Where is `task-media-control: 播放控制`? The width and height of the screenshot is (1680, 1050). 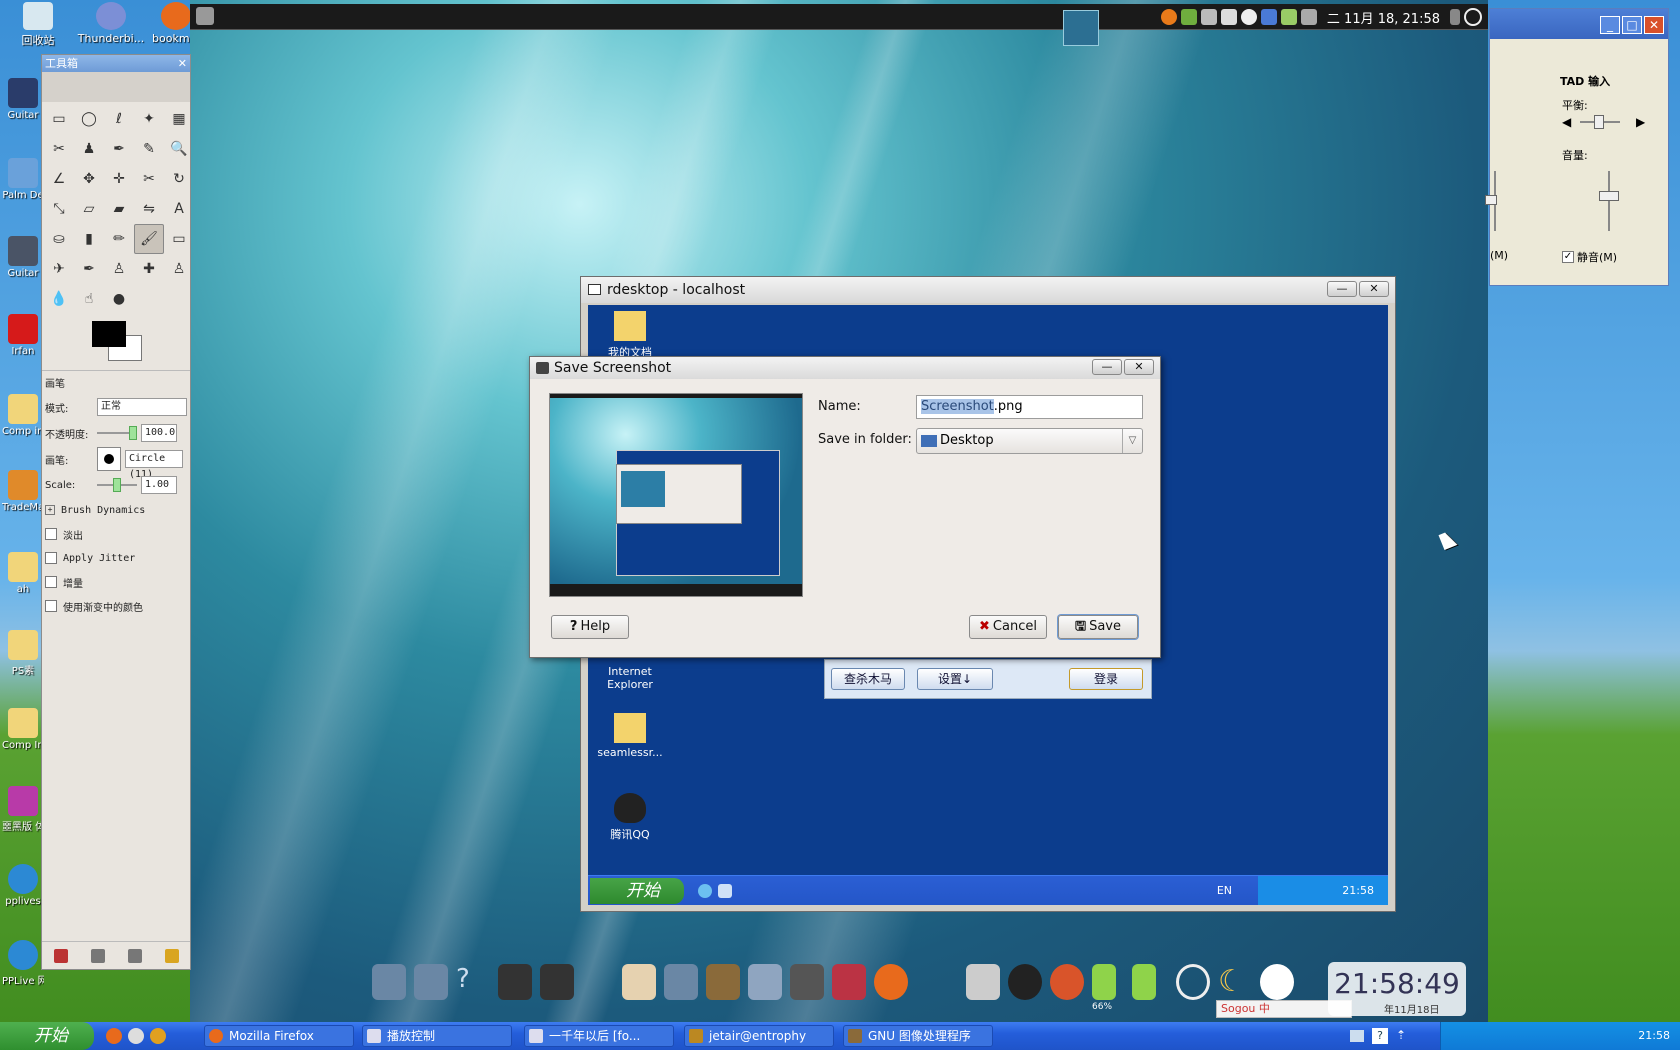 task-media-control: 播放控制 is located at coordinates (437, 1036).